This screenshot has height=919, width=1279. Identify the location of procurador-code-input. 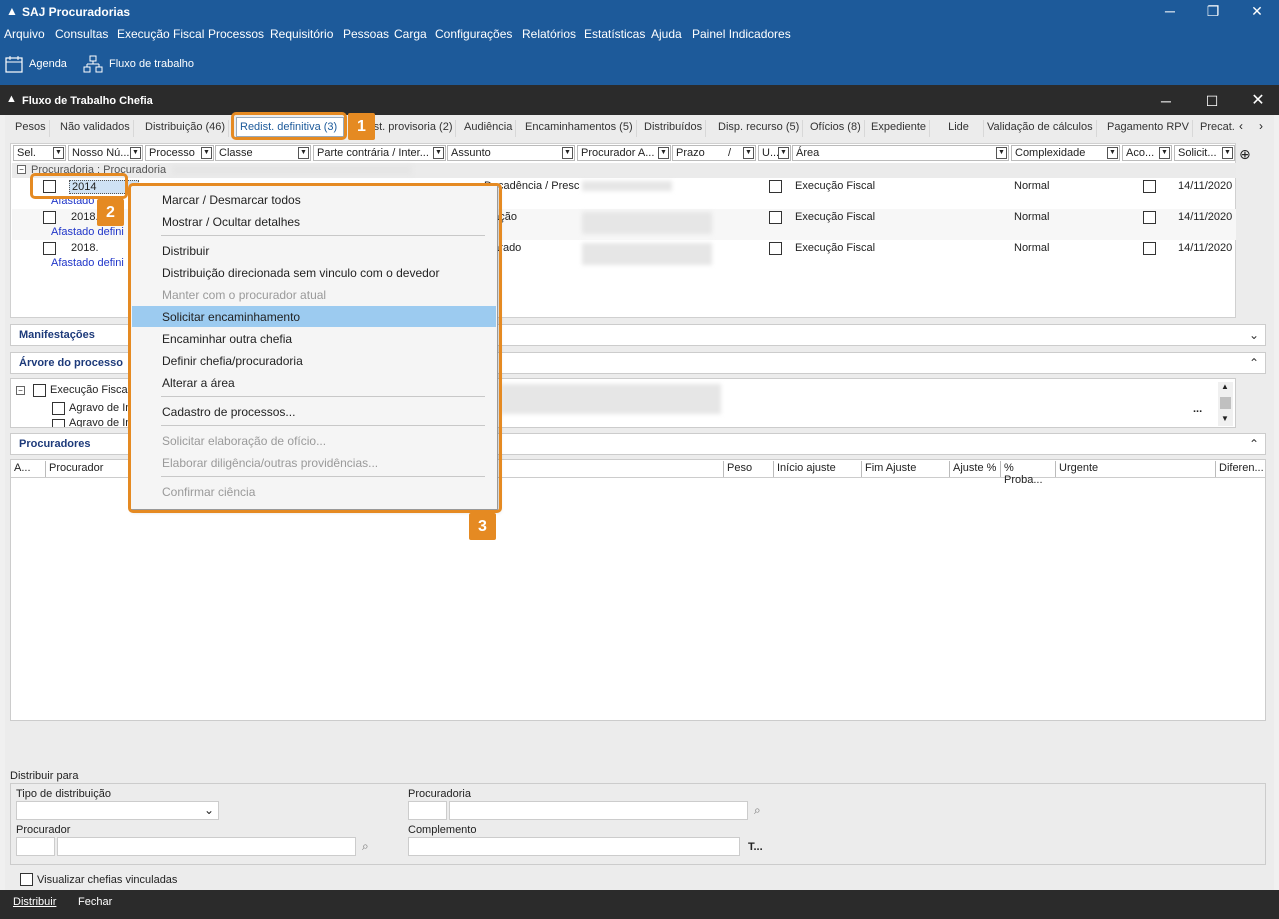
(35, 846).